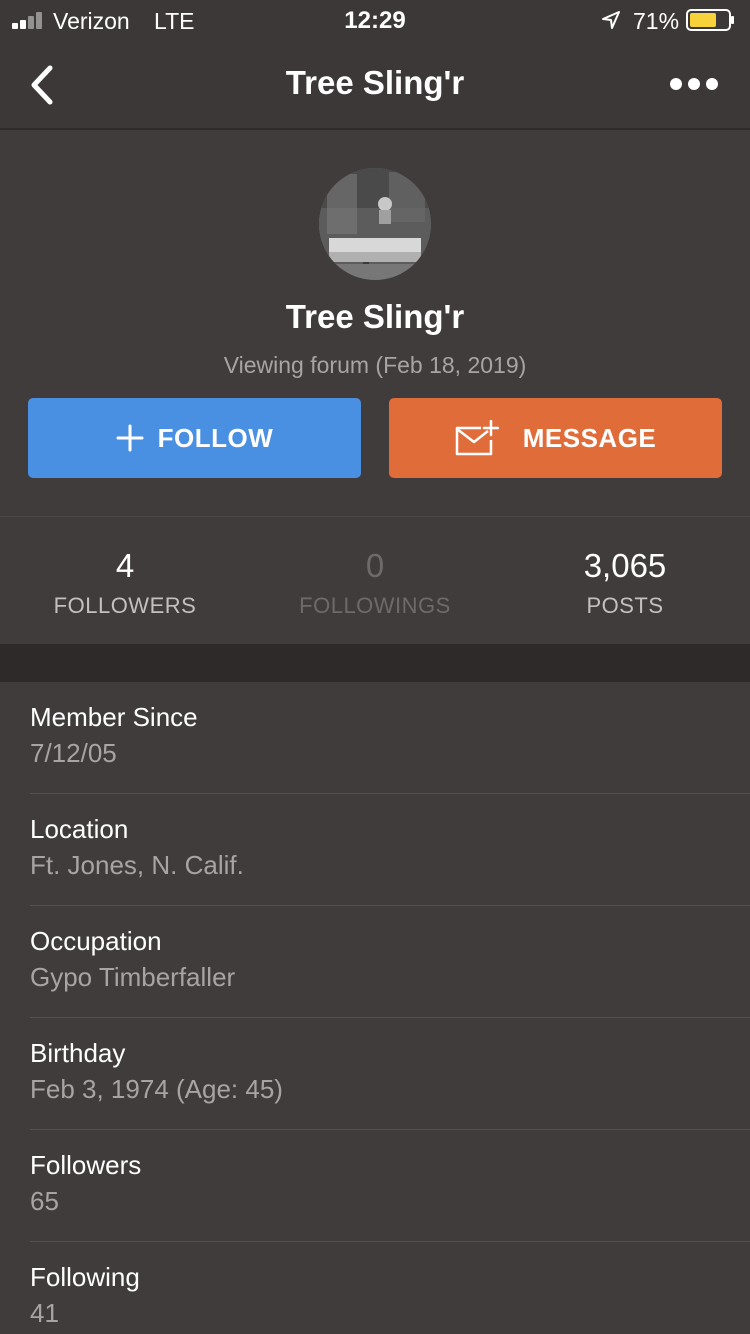 This screenshot has width=750, height=1334. I want to click on profile-status: Viewing forum (Feb 18, 2019), so click(375, 365).